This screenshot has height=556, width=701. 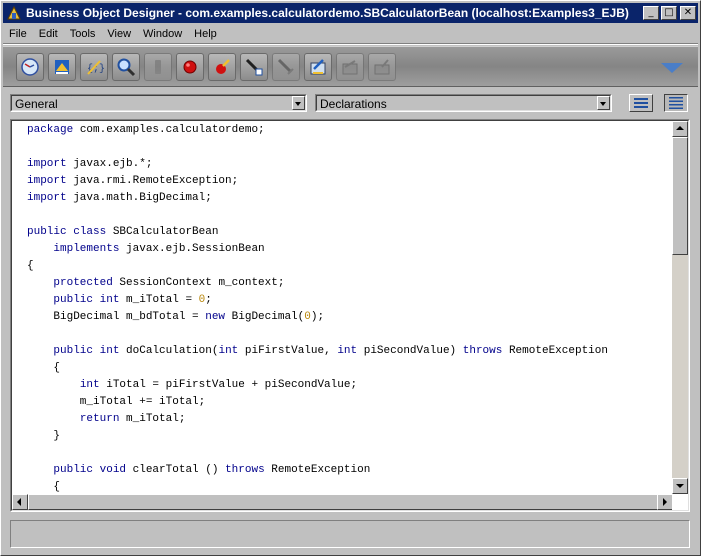 I want to click on close-button: ✕, so click(x=688, y=13).